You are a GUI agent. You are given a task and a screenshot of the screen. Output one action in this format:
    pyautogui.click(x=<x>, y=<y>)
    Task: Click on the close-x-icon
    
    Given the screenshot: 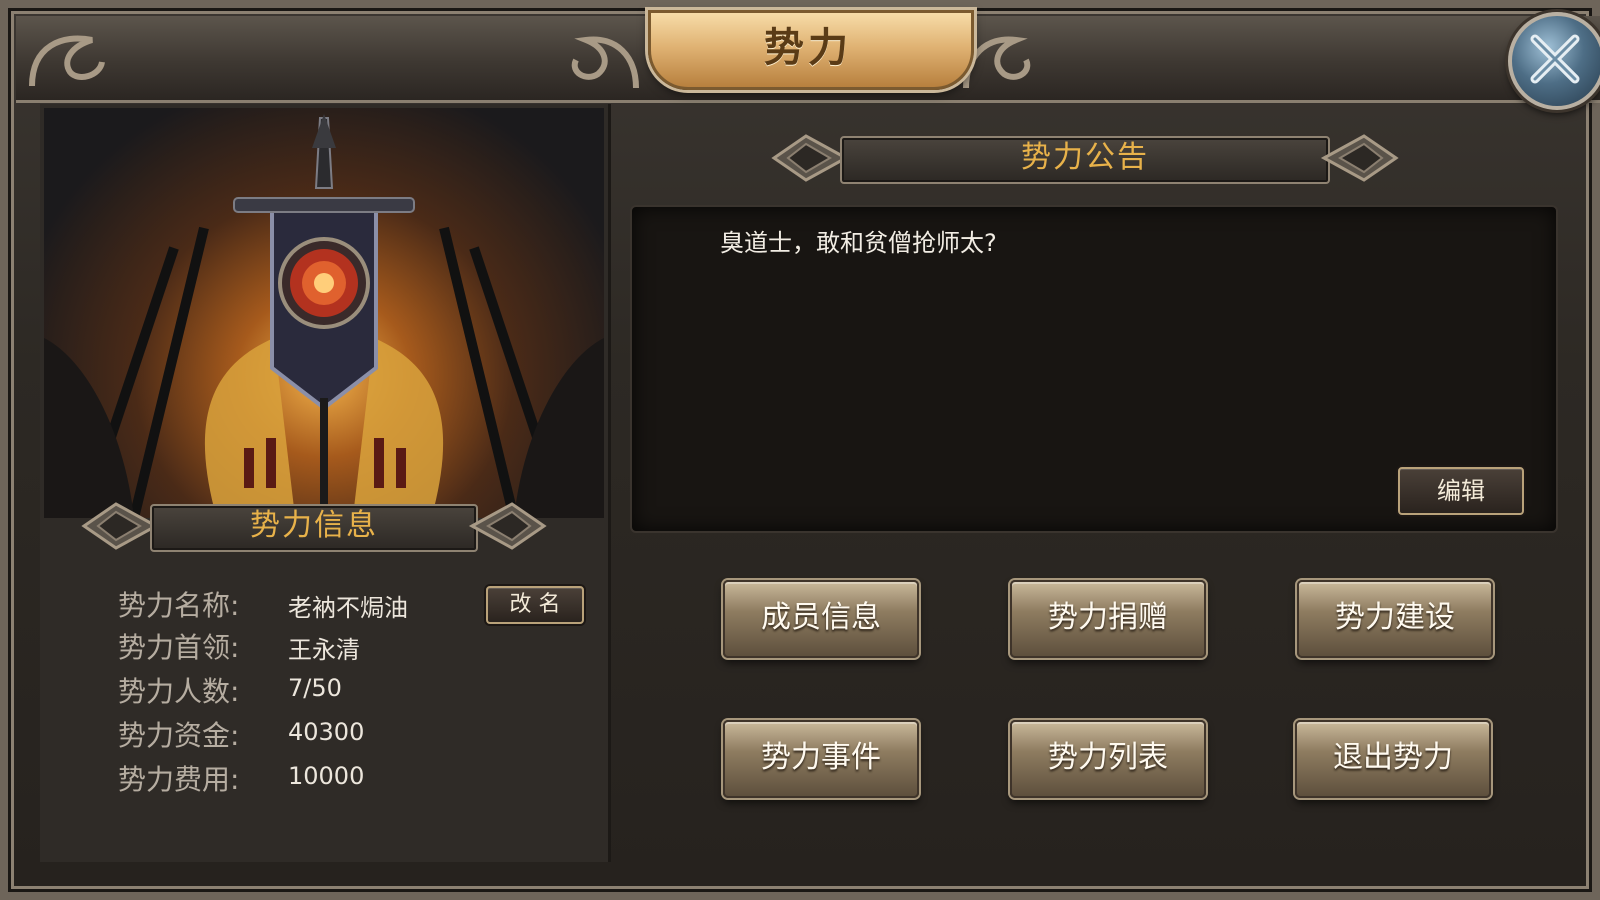 What is the action you would take?
    pyautogui.click(x=1555, y=59)
    